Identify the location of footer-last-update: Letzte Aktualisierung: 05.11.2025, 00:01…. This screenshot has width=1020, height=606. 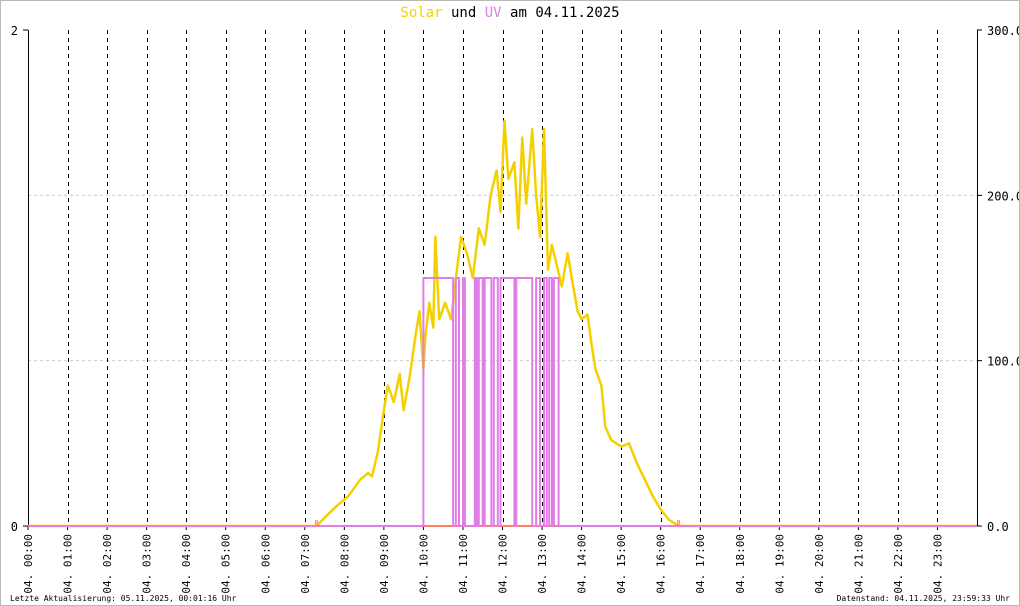
(123, 598).